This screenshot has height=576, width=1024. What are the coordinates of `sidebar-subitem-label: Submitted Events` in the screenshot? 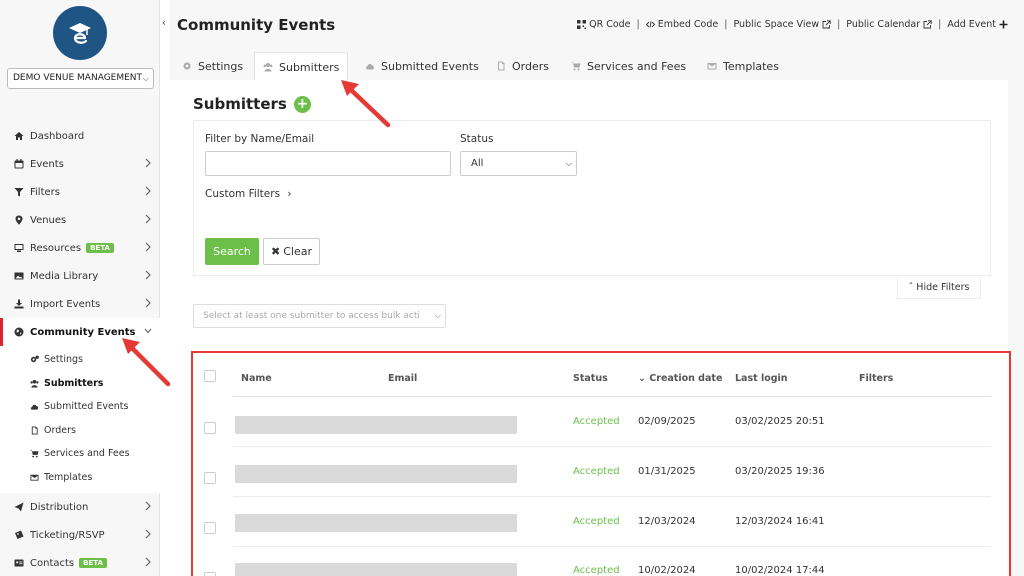 It's located at (86, 407).